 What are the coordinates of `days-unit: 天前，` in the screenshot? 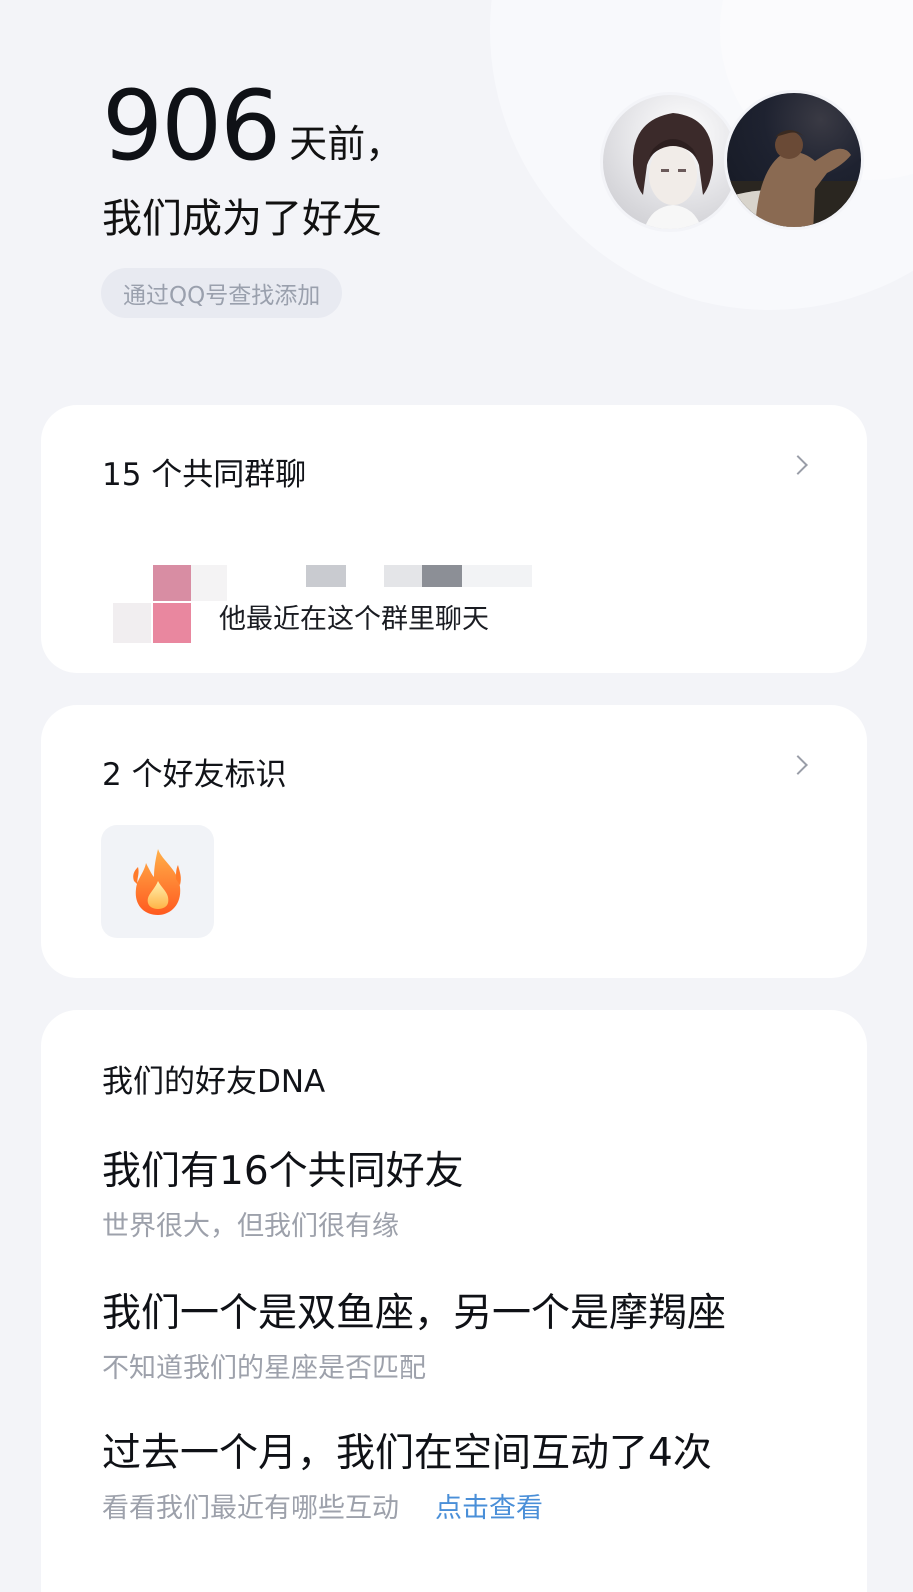 It's located at (346, 144).